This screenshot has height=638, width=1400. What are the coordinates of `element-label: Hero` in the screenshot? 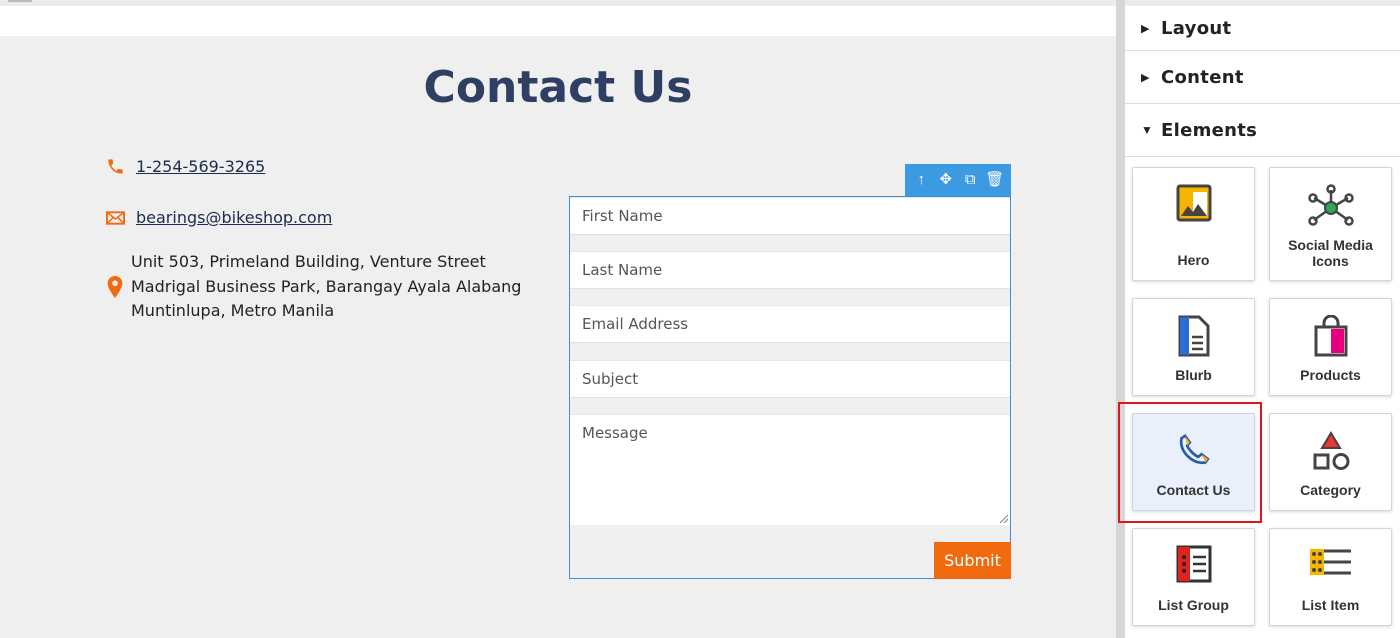 It's located at (1193, 260).